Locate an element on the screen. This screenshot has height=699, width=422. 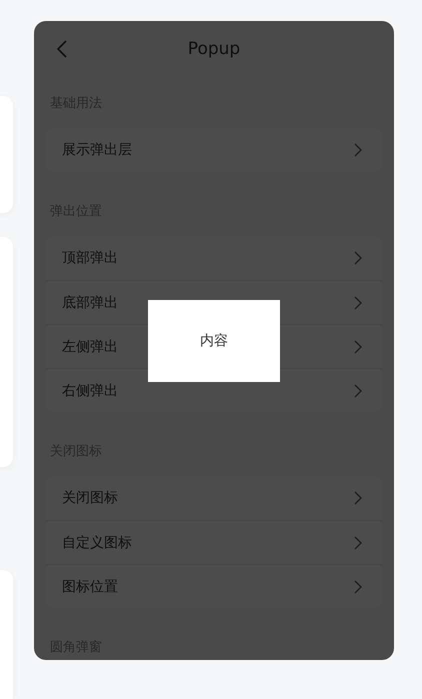
page-title: Popup is located at coordinates (214, 49).